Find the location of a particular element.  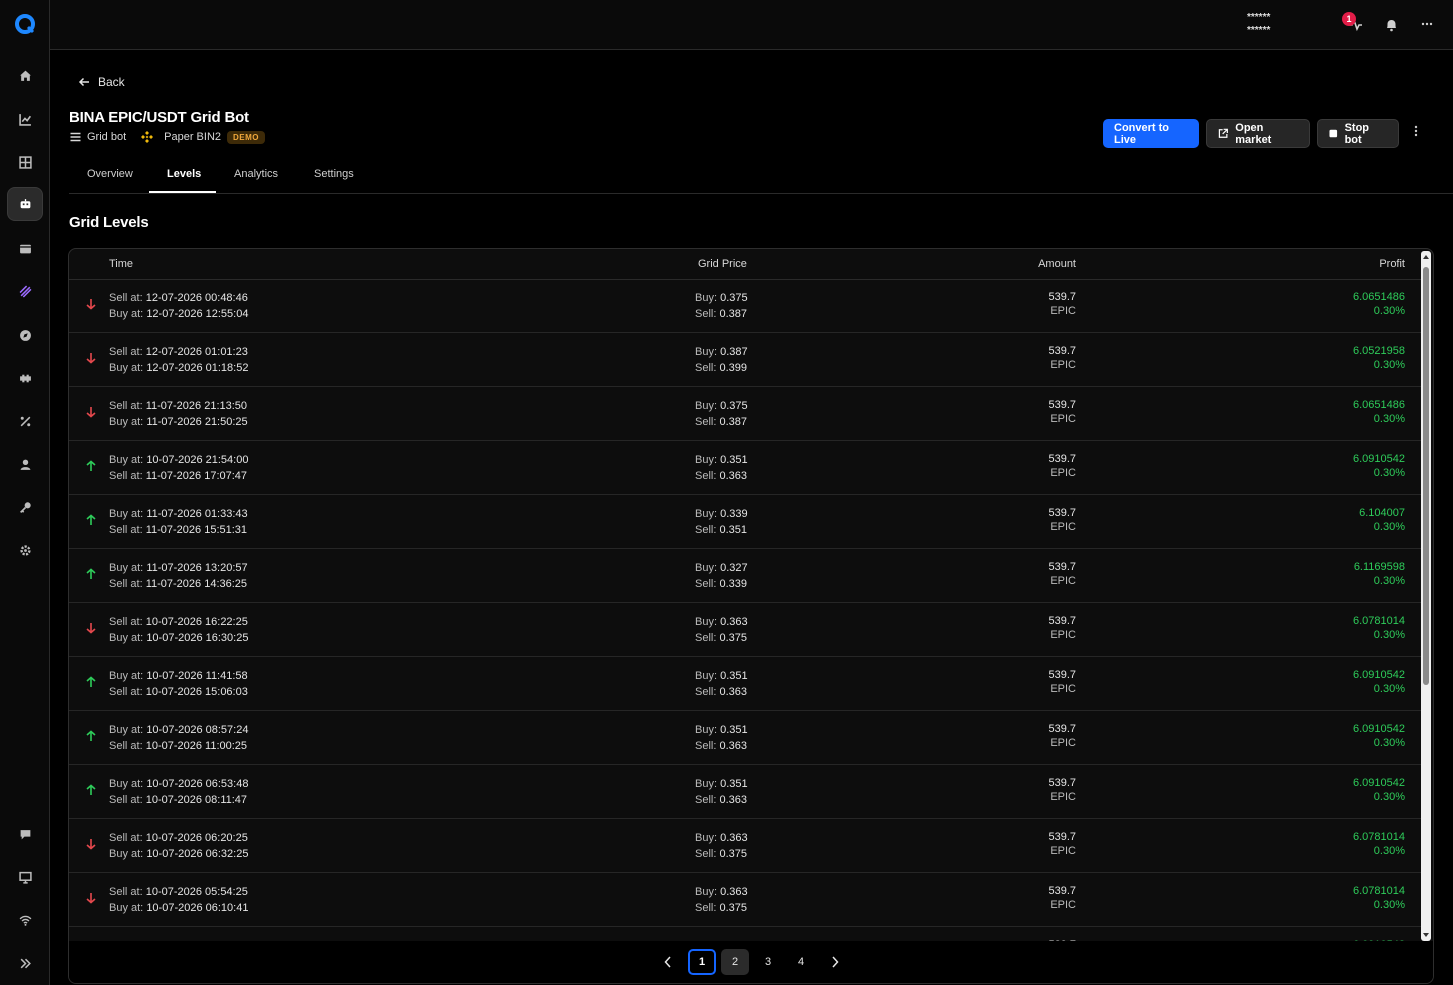

time-value-2: 11-07-2026 21:50:25 is located at coordinates (197, 422).